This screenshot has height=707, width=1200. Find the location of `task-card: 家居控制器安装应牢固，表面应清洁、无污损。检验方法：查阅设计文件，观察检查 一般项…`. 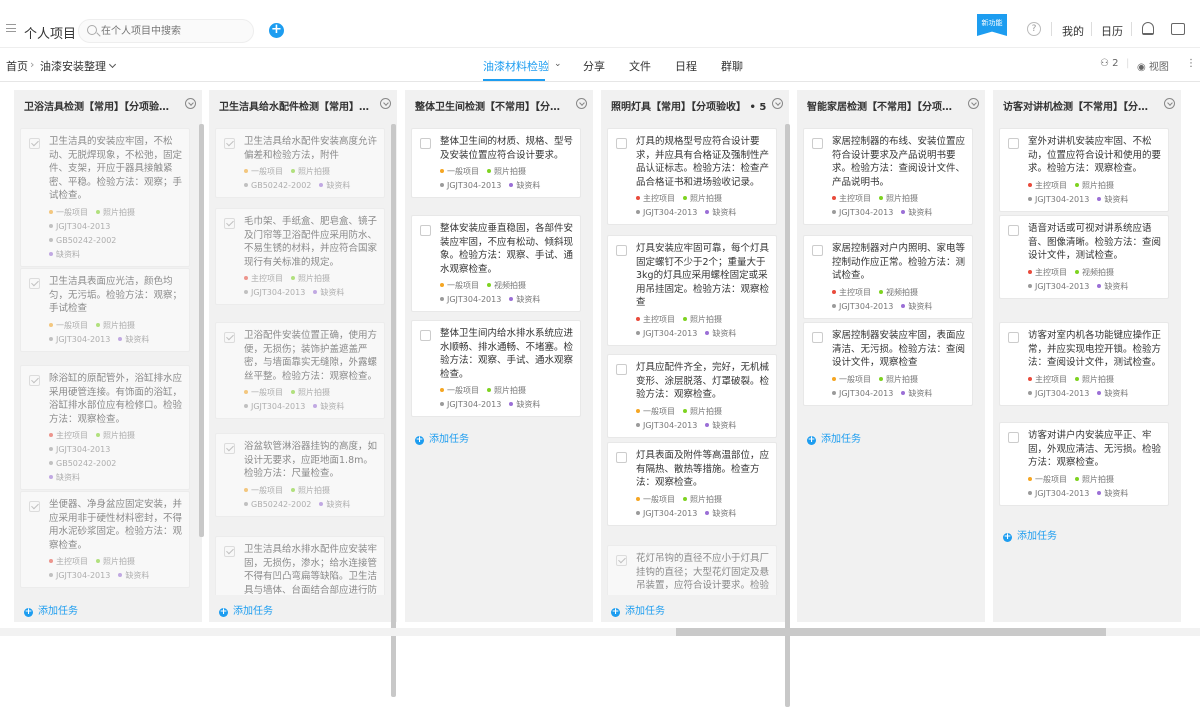

task-card: 家居控制器安装应牢固，表面应清洁、无污损。检验方法：查阅设计文件，观察检查 一般项… is located at coordinates (888, 364).